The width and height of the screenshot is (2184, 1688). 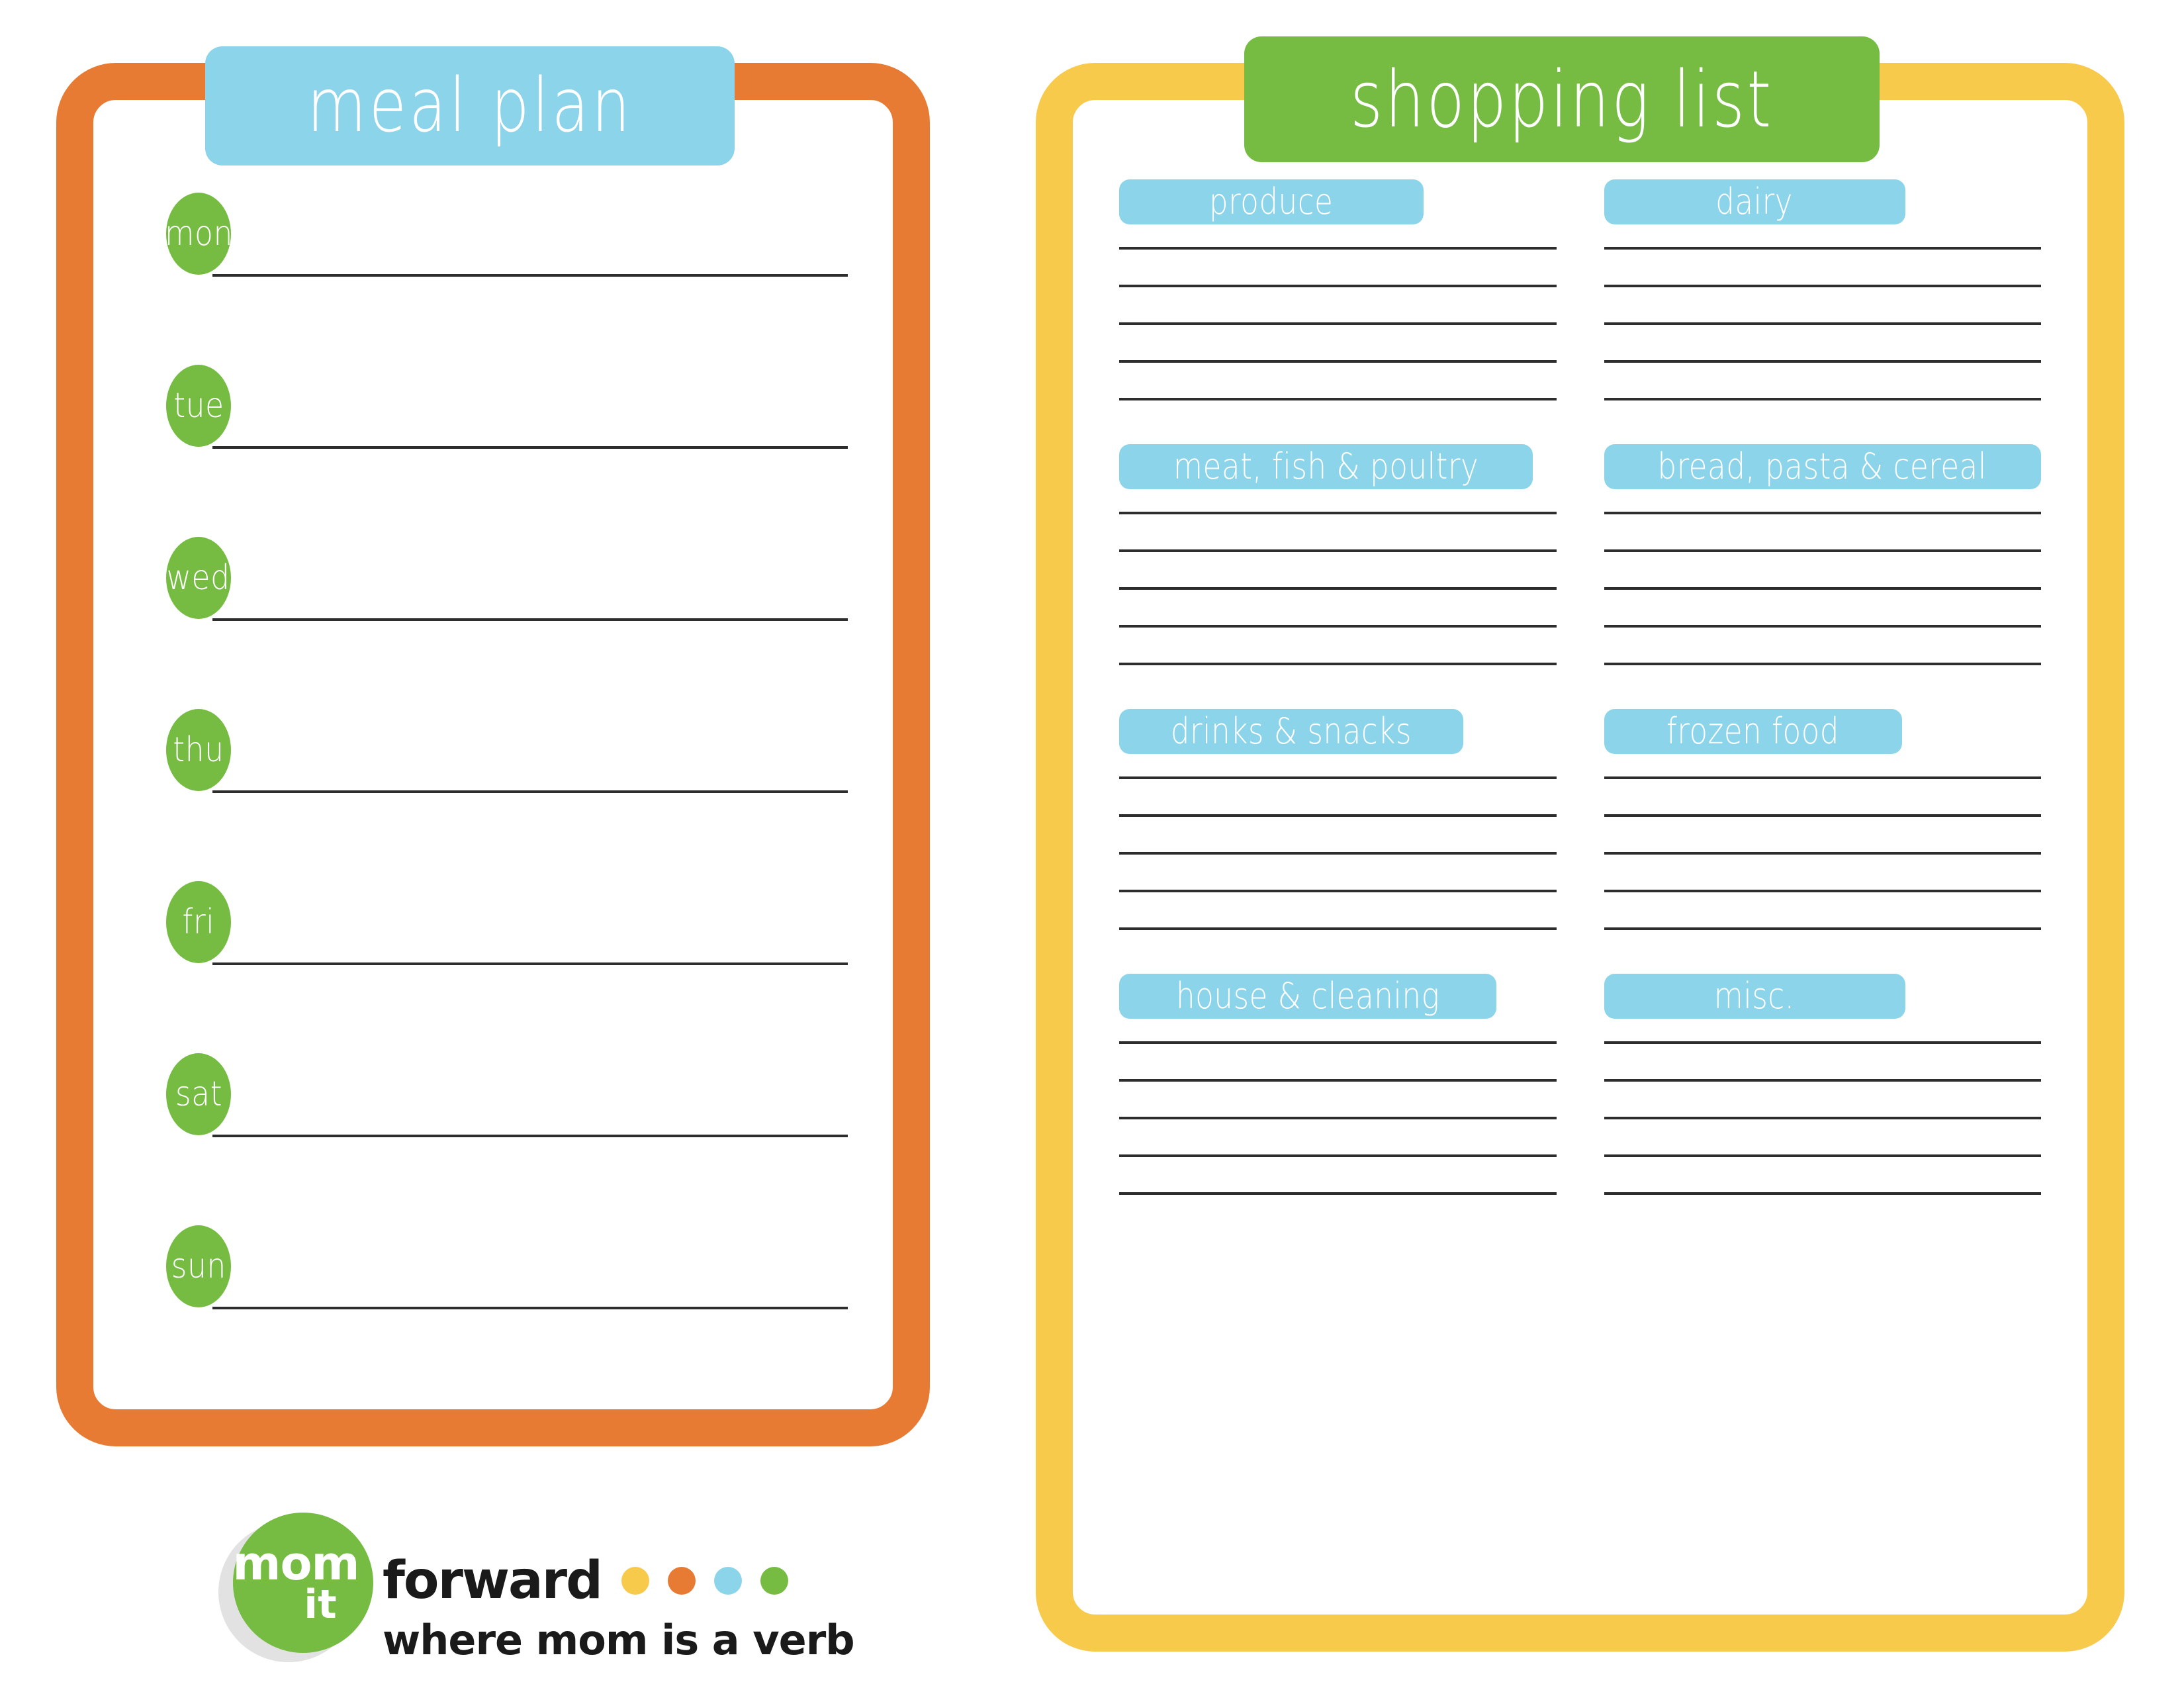 I want to click on mom-it-forward-logo: mom it forward where mom is a verb, so click(x=536, y=1592).